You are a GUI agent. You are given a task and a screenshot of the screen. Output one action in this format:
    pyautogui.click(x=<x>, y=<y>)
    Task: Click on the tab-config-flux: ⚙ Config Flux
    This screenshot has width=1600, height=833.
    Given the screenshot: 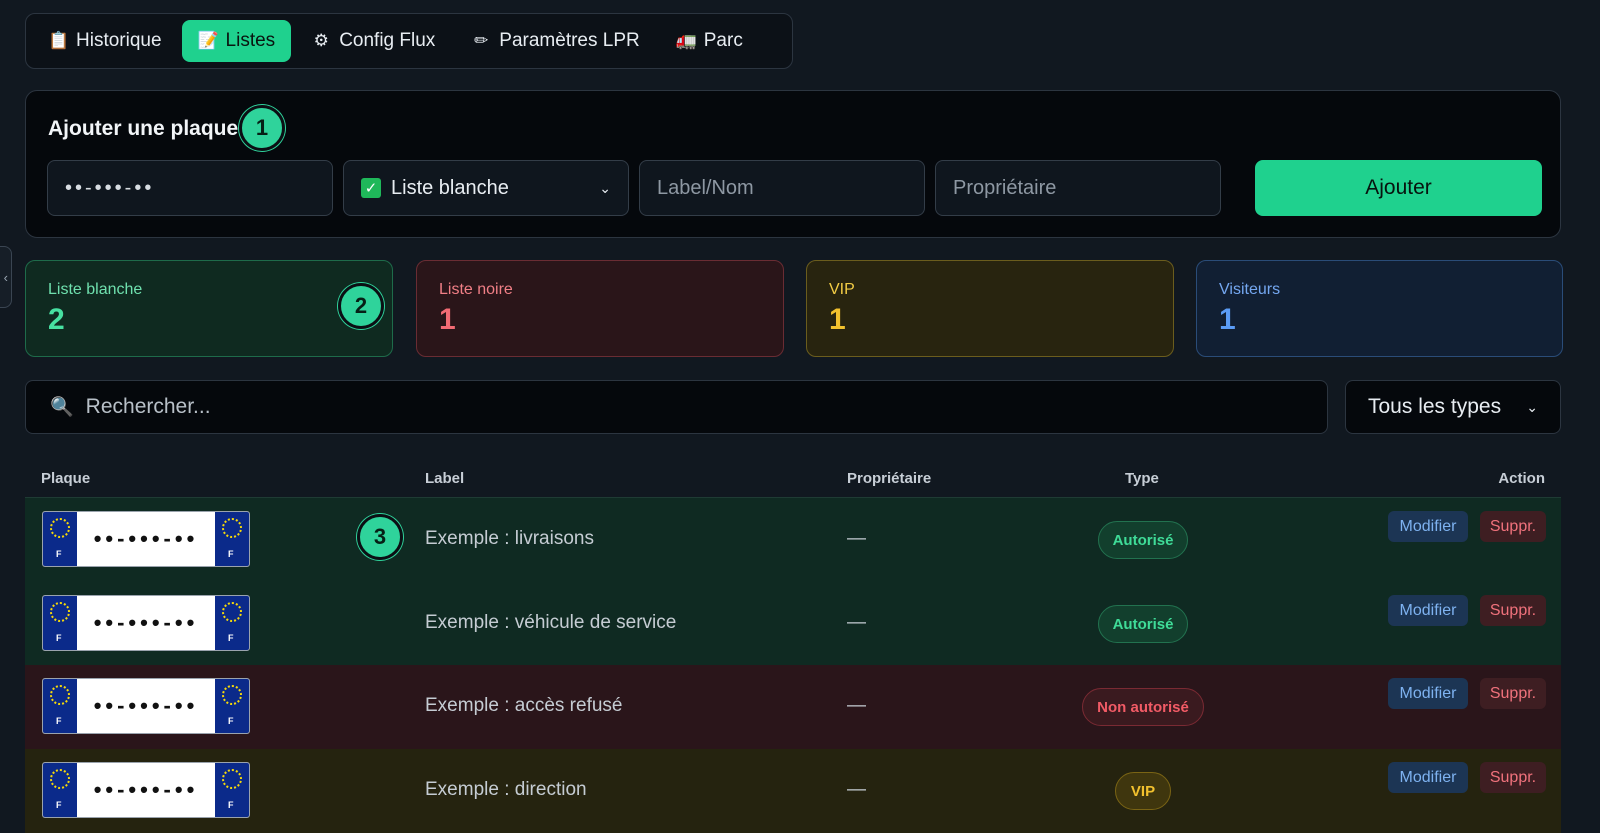 What is the action you would take?
    pyautogui.click(x=373, y=41)
    